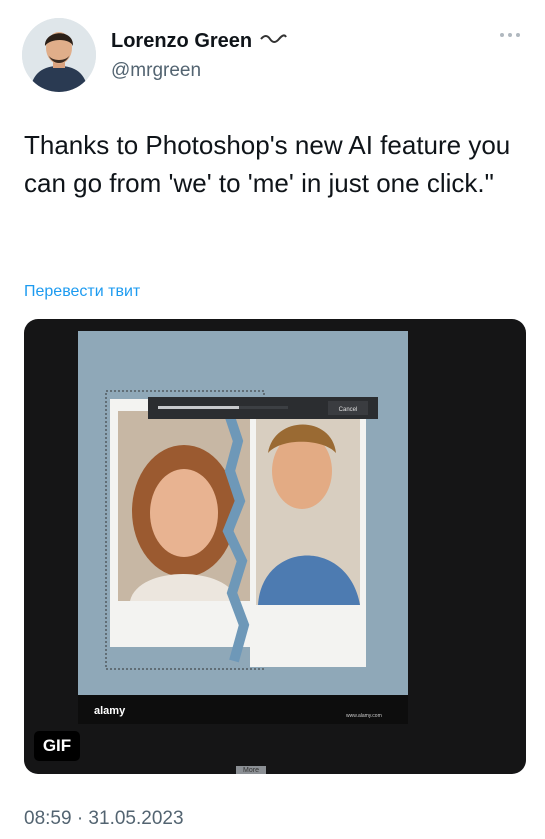 This screenshot has height=839, width=545. Describe the element at coordinates (251, 770) in the screenshot. I see `more-button: More` at that location.